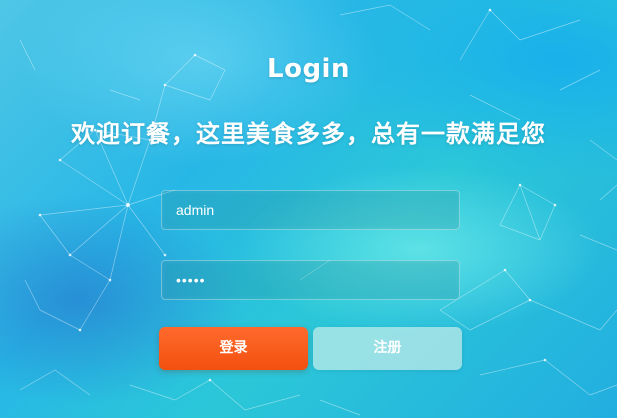  Describe the element at coordinates (387, 348) in the screenshot. I see `register-button: 注册` at that location.